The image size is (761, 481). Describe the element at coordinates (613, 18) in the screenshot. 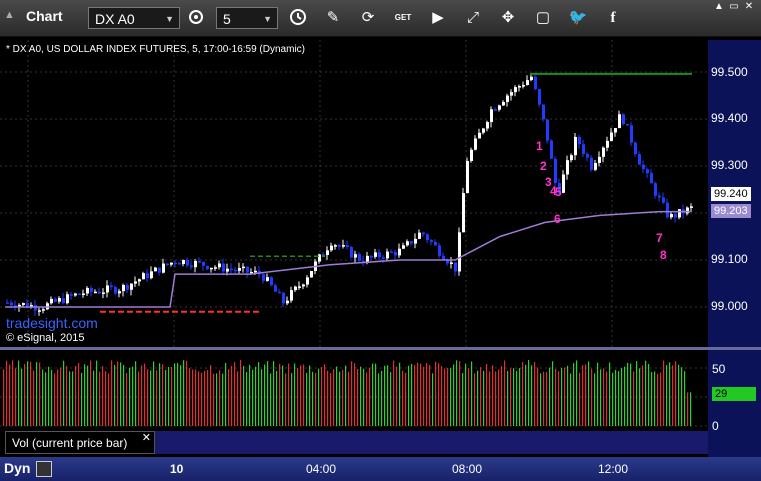

I see `facebook-icon: f` at that location.